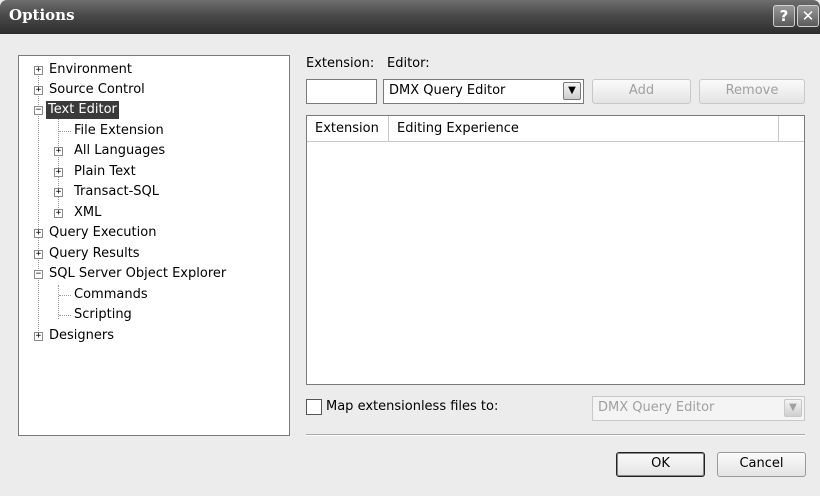 This screenshot has width=820, height=496. I want to click on help-icon: ?, so click(784, 16).